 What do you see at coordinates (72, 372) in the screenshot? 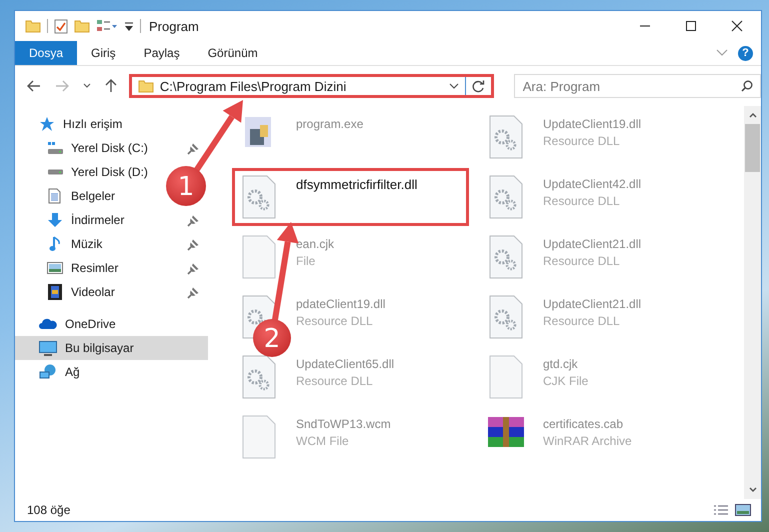
I see `nav-item: Ağ` at bounding box center [72, 372].